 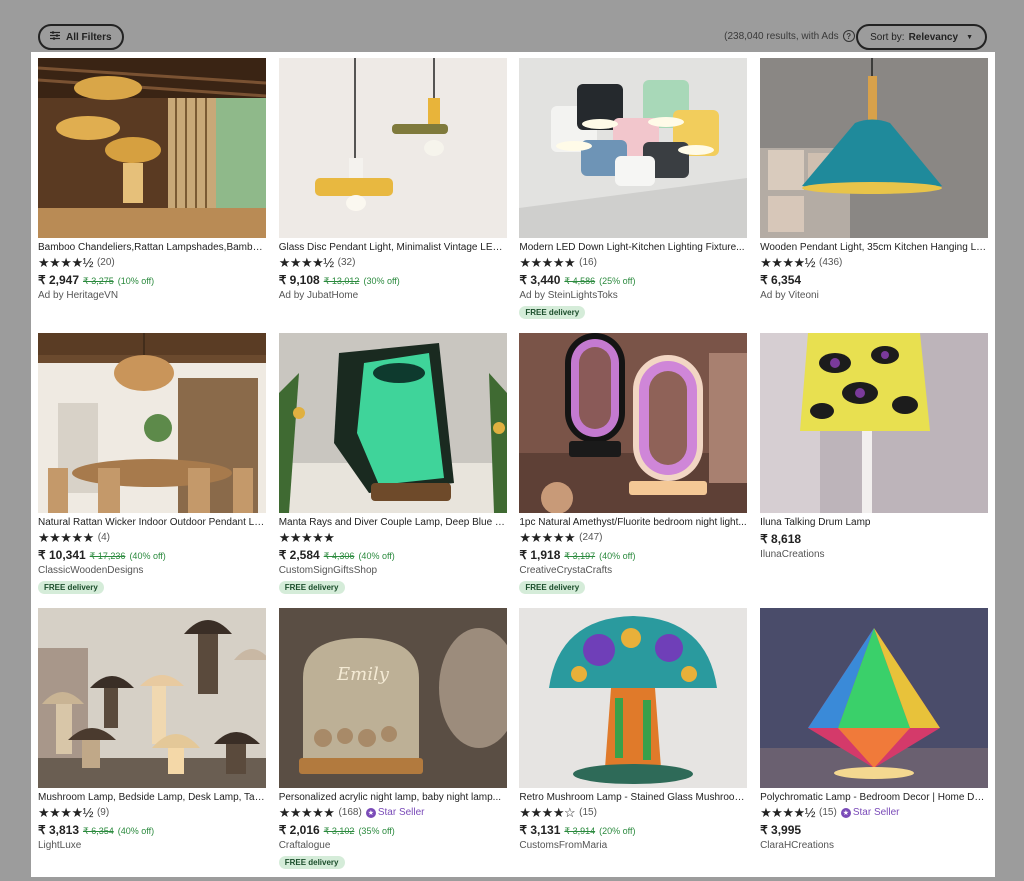 I want to click on shop-name: Ad by SteinLightsToks, so click(x=568, y=295).